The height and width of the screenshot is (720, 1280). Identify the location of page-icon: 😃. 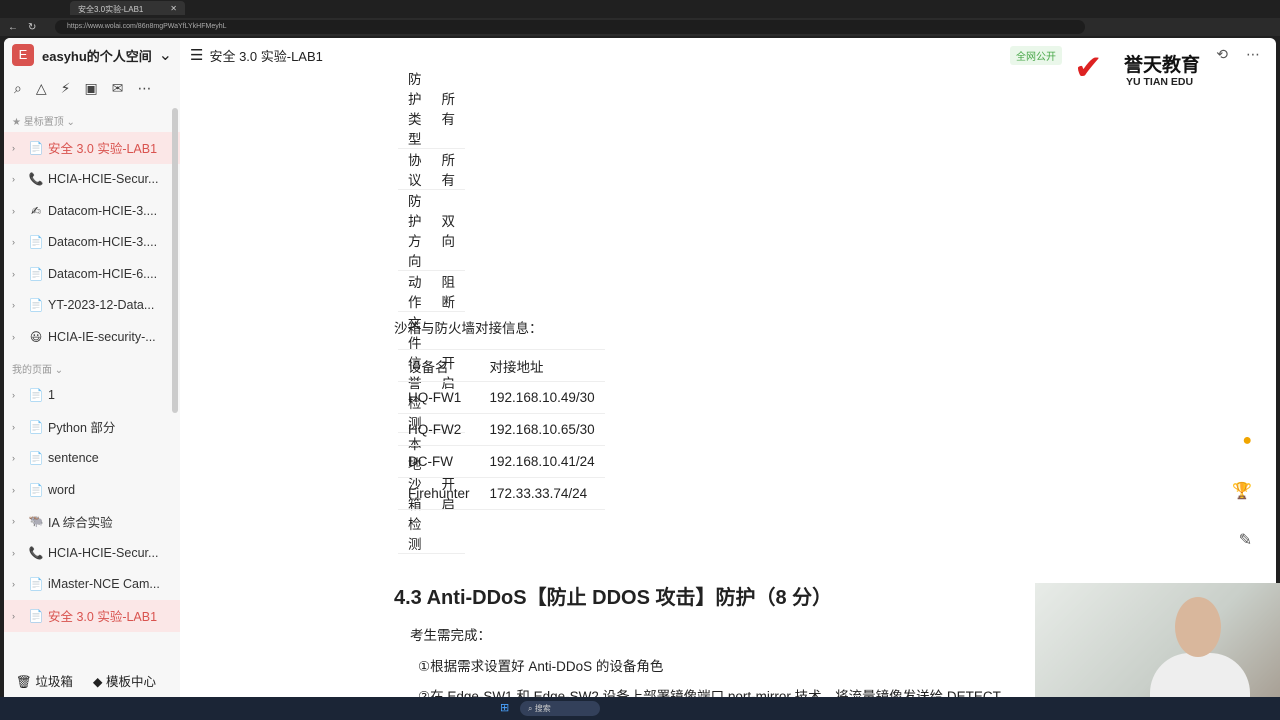
(36, 336).